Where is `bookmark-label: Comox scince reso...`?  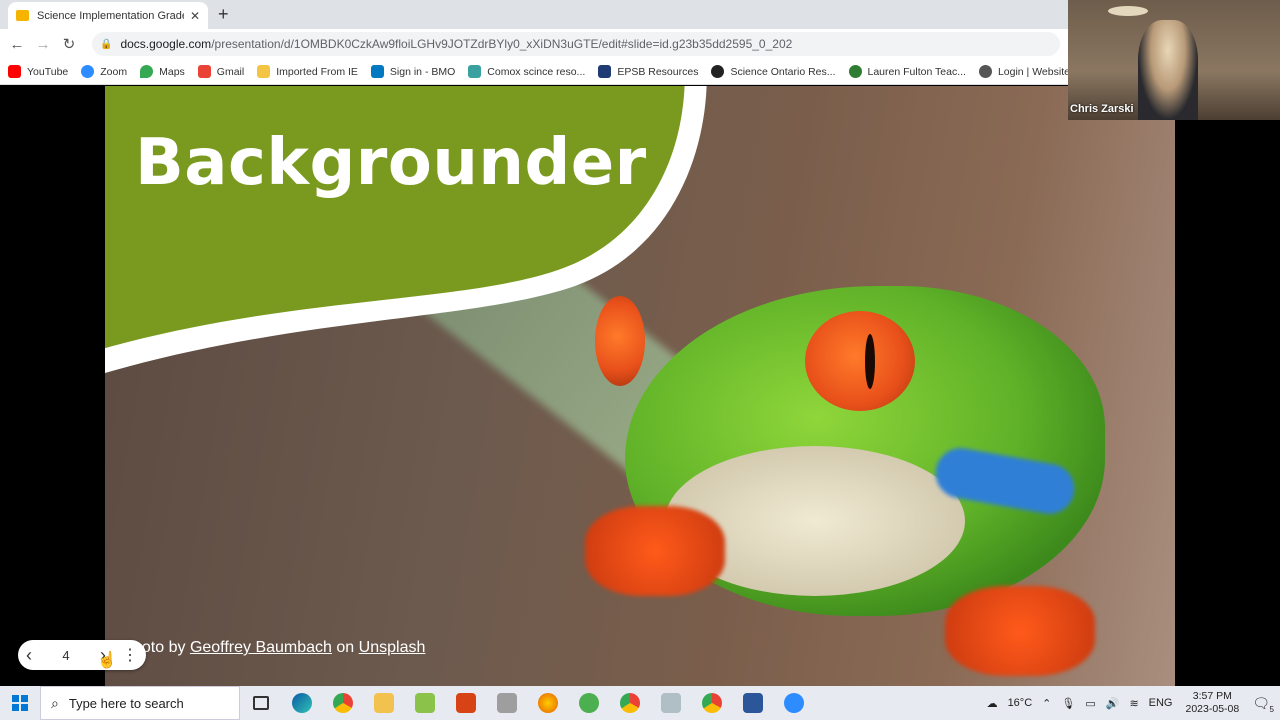
bookmark-label: Comox scince reso... is located at coordinates (536, 71).